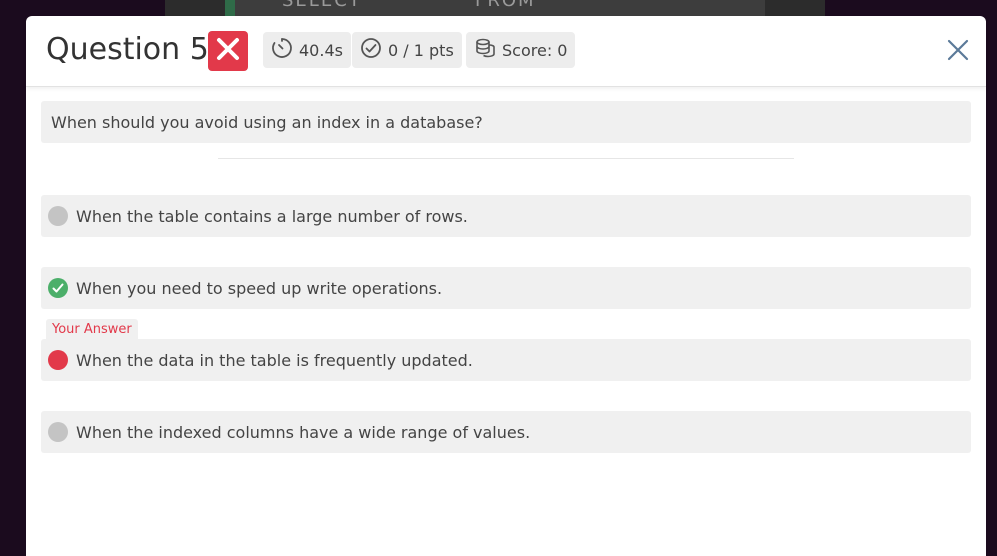  What do you see at coordinates (374, 50) in the screenshot?
I see `check-circle-icon` at bounding box center [374, 50].